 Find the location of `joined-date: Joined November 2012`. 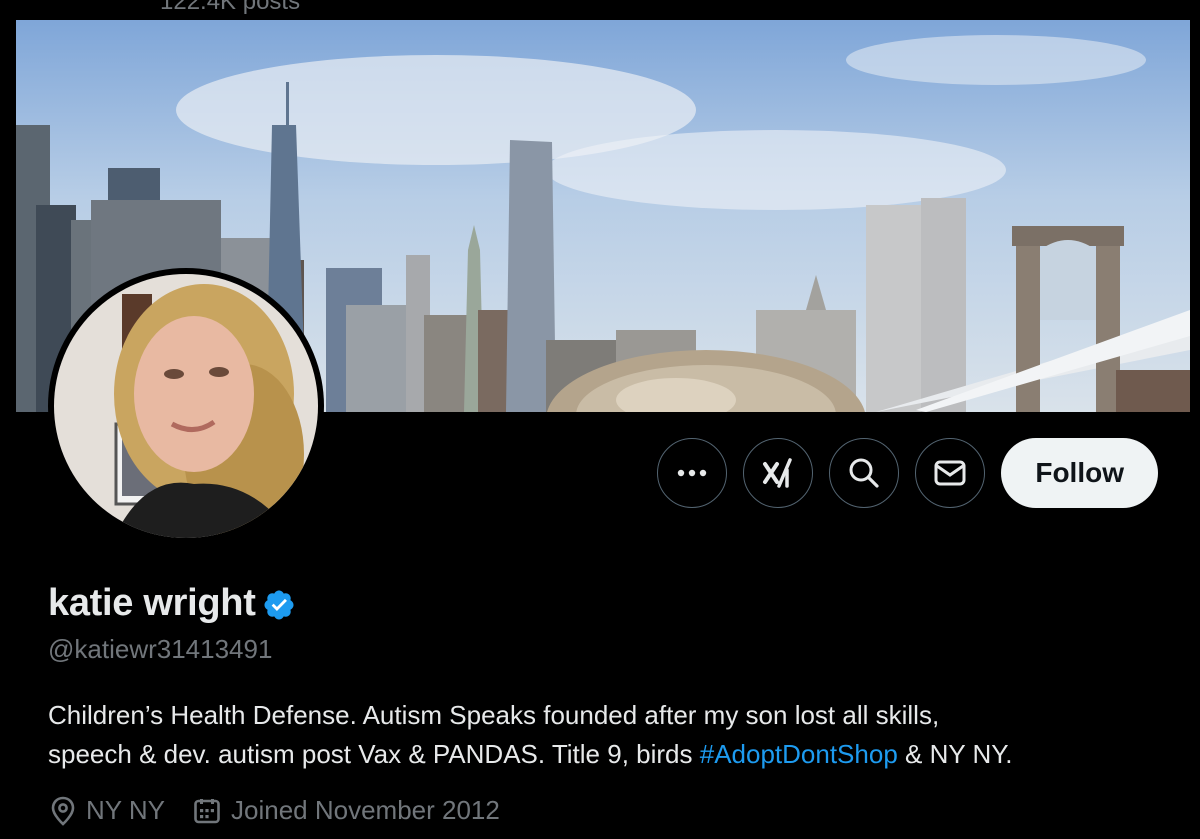

joined-date: Joined November 2012 is located at coordinates (365, 810).